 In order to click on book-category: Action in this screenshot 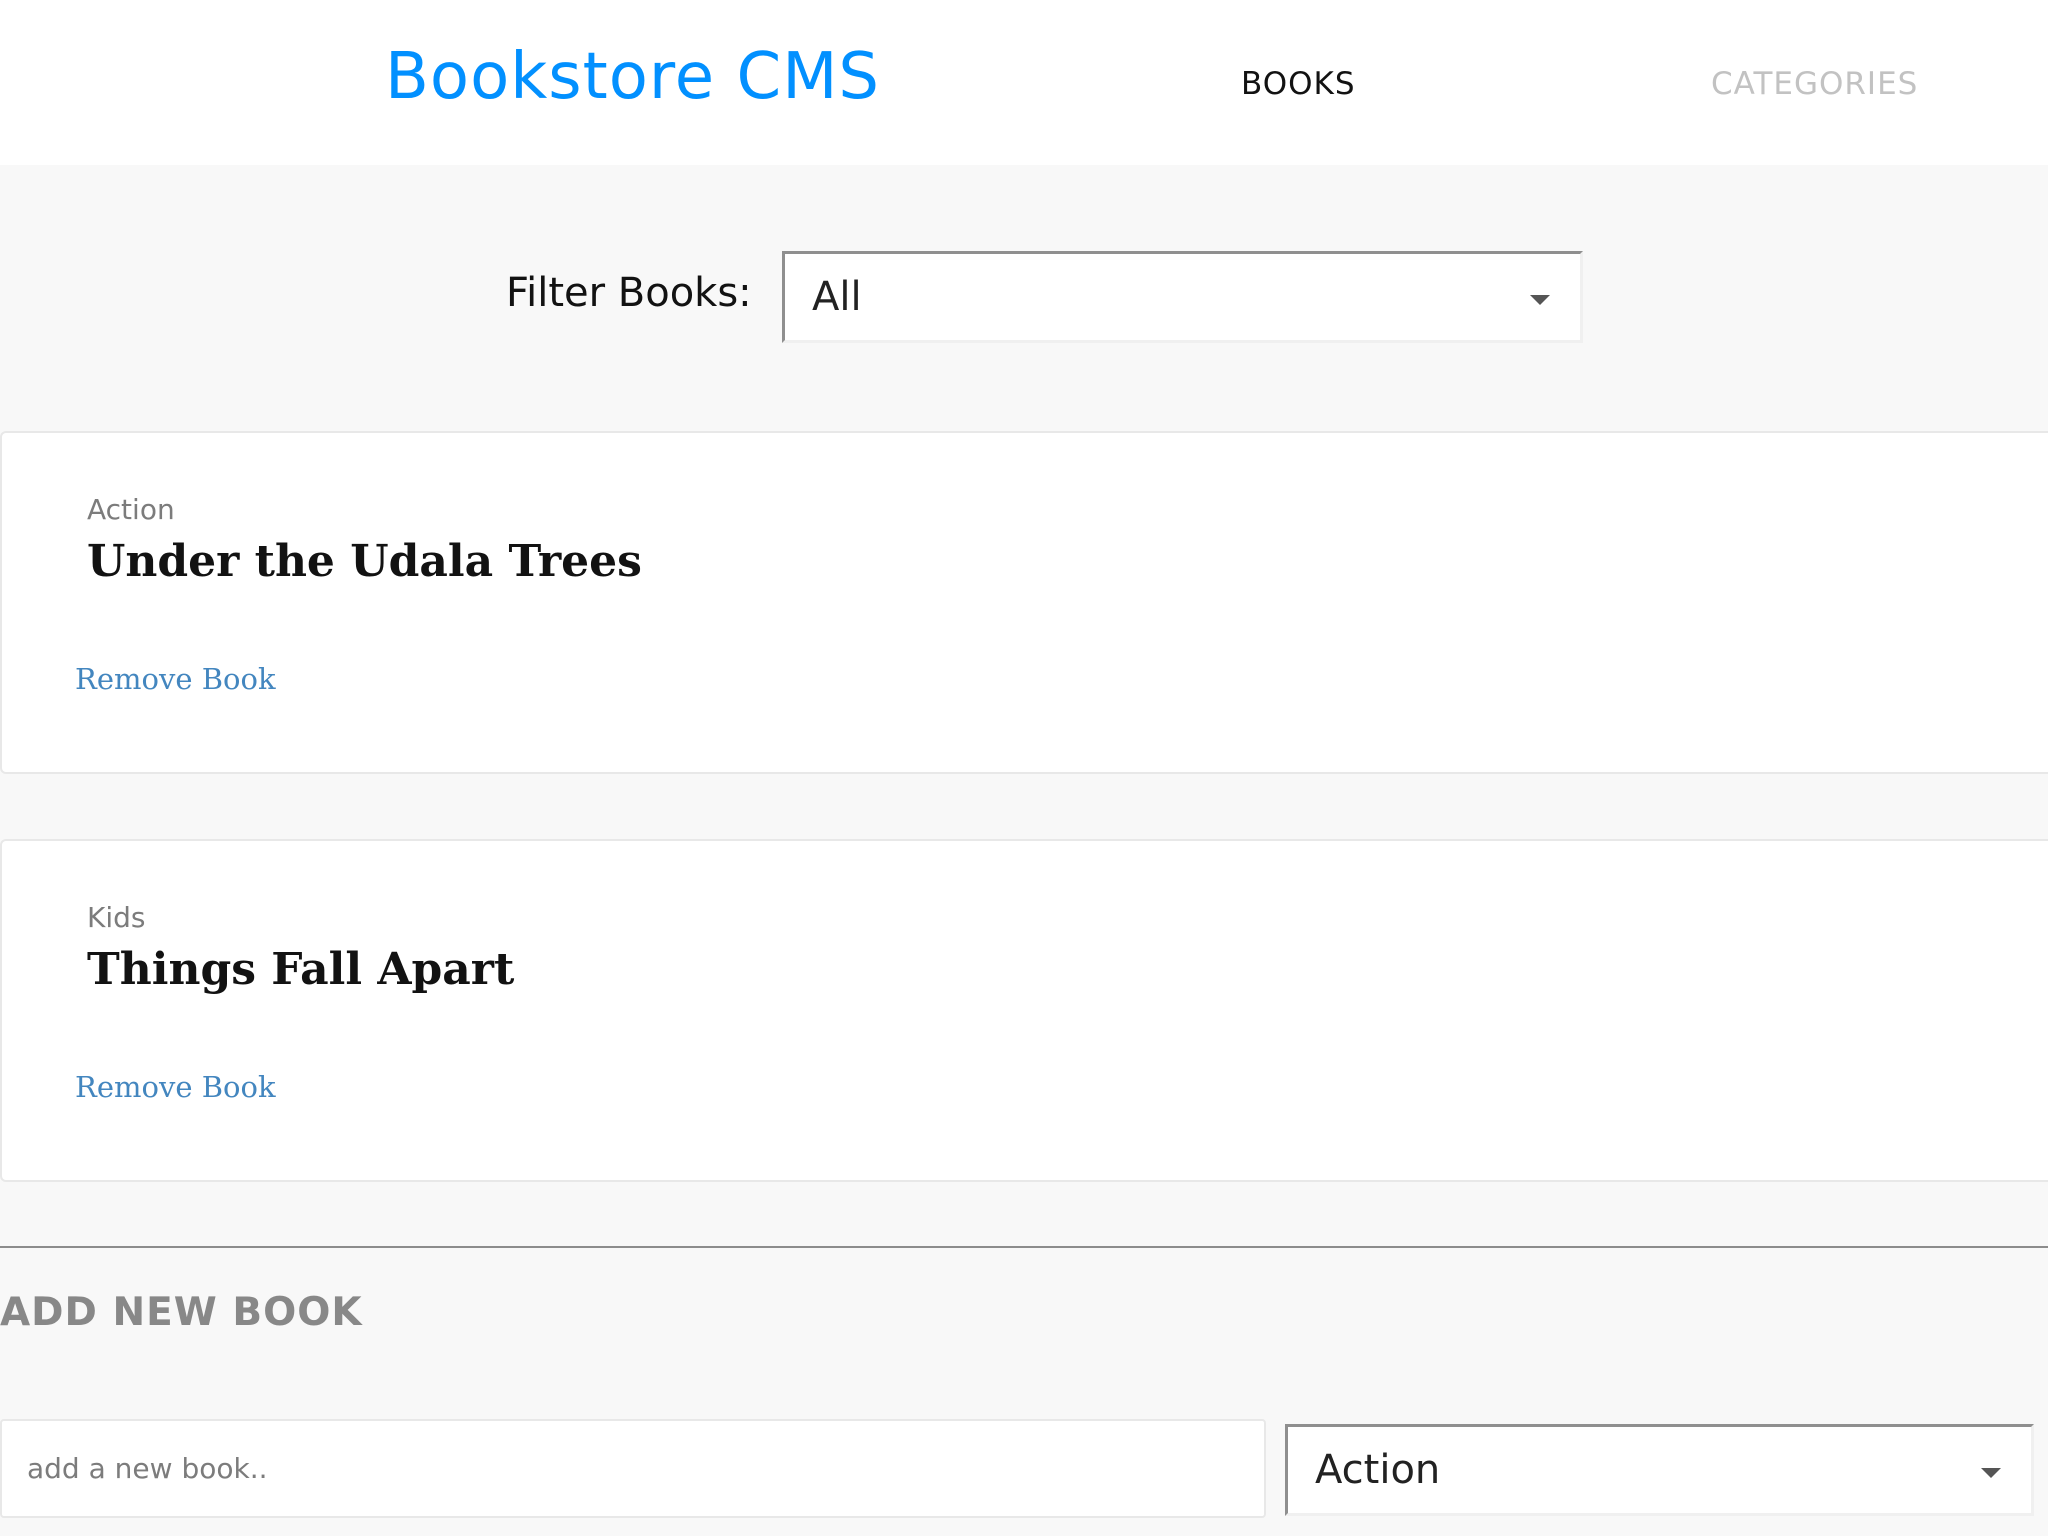, I will do `click(131, 509)`.